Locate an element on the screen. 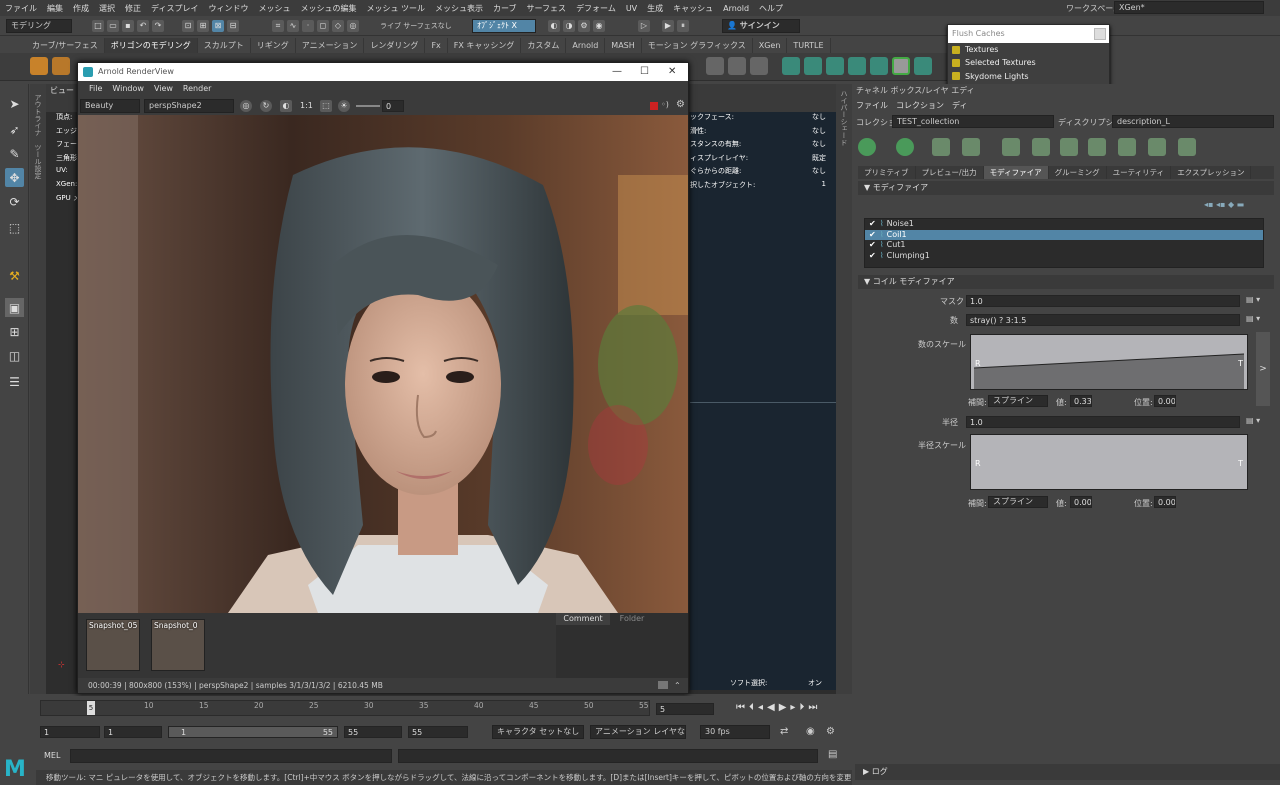  anim-prefs-icon: ⚙ is located at coordinates (830, 731).